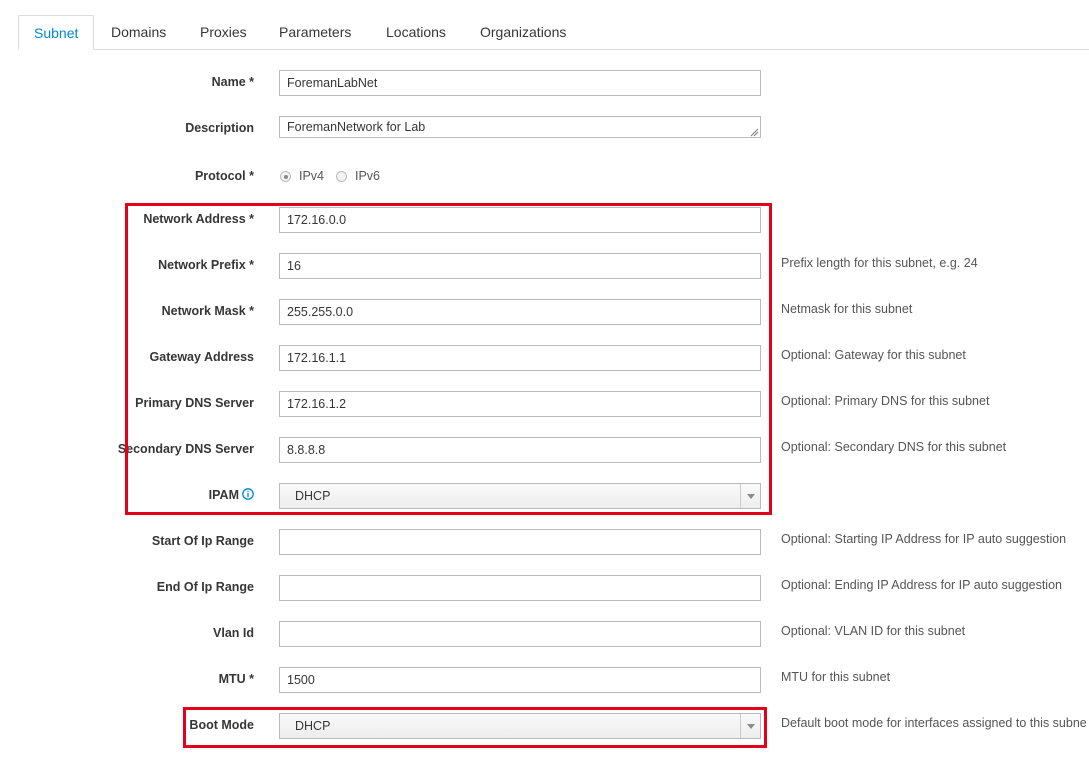 The width and height of the screenshot is (1089, 766). I want to click on network-prefix-help: Prefix length for this subnet, e.g. 24, so click(879, 263).